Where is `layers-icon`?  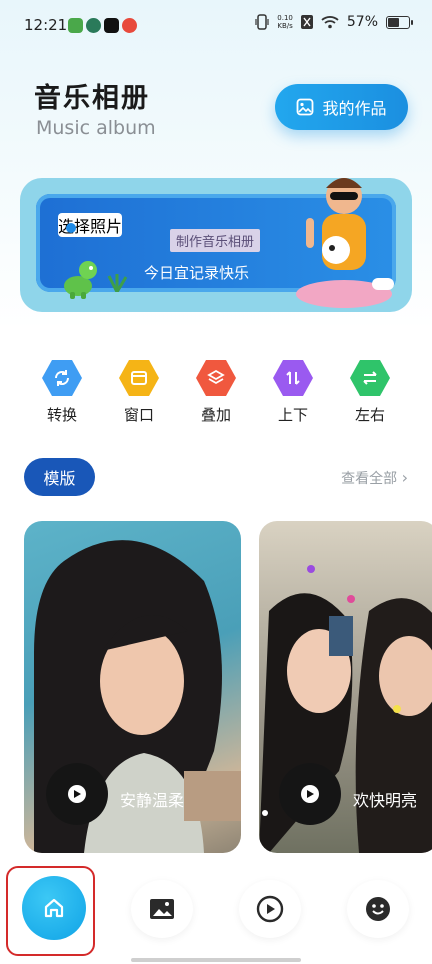
layers-icon is located at coordinates (216, 378).